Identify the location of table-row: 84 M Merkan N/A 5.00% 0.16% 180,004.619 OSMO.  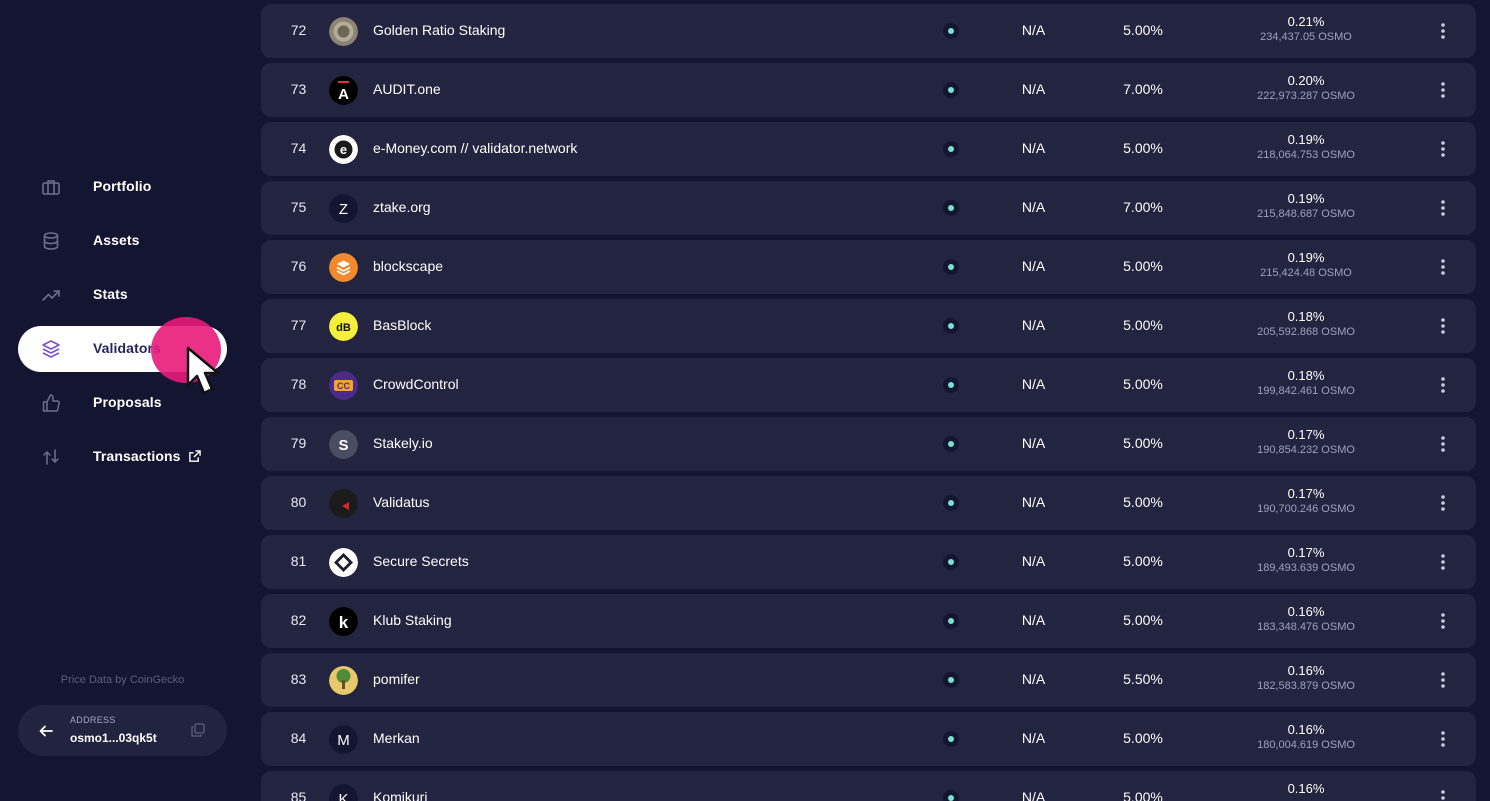
(868, 739).